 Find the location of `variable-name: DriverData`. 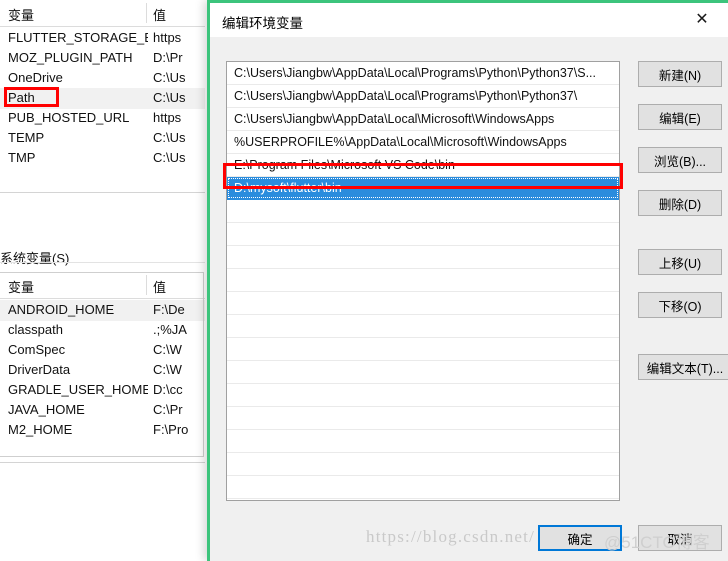

variable-name: DriverData is located at coordinates (39, 369).